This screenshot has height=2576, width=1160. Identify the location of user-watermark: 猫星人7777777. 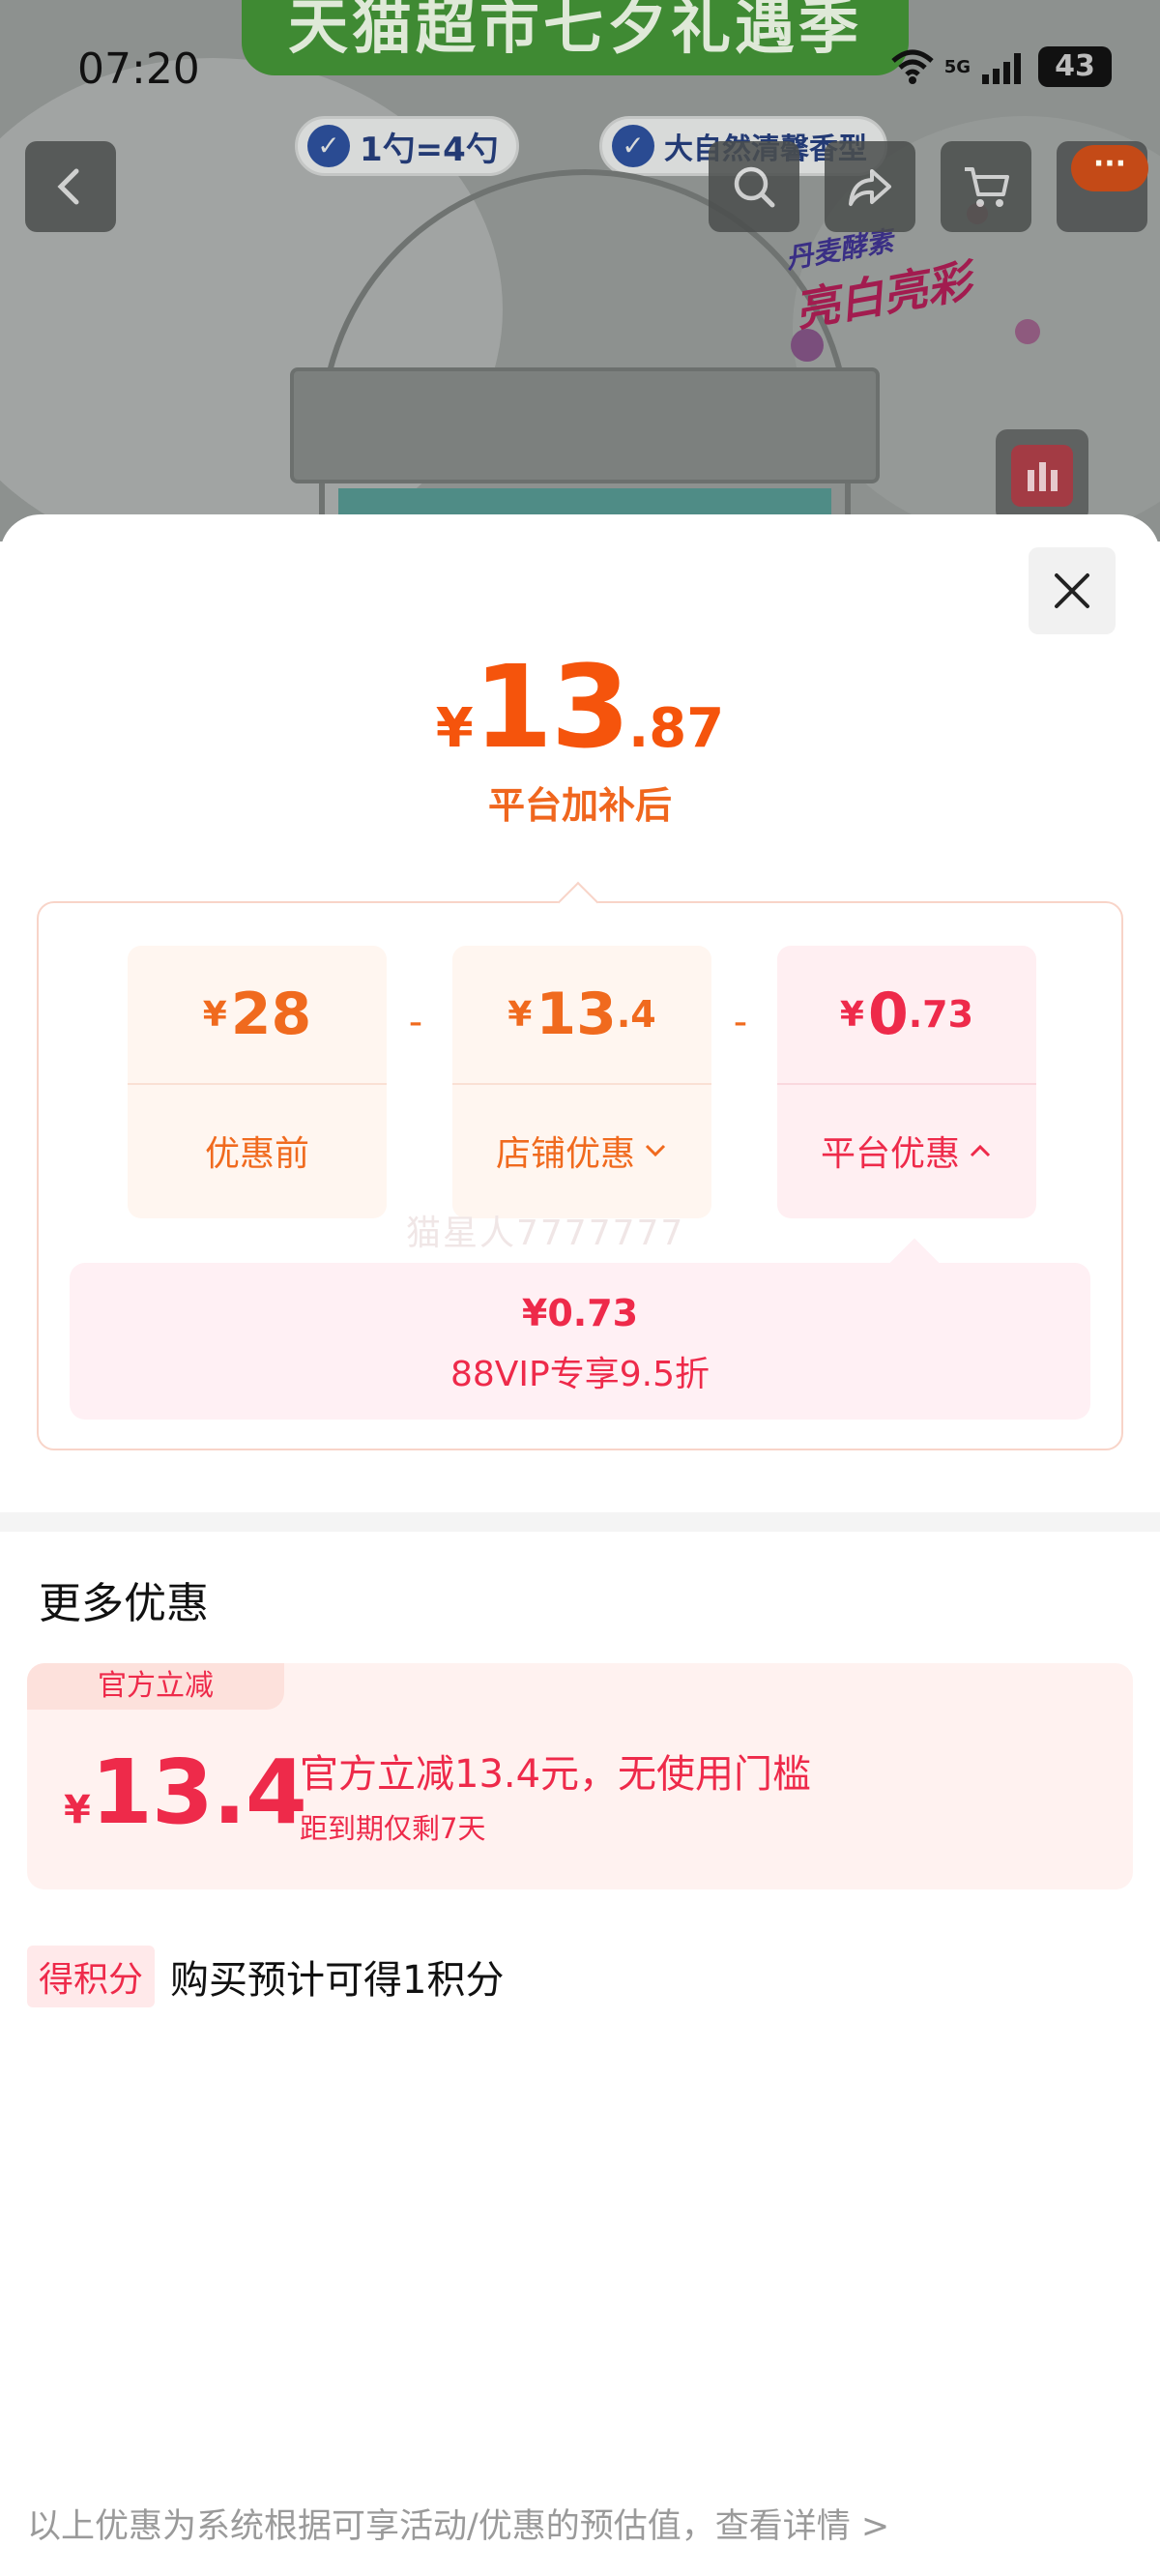
(546, 1233).